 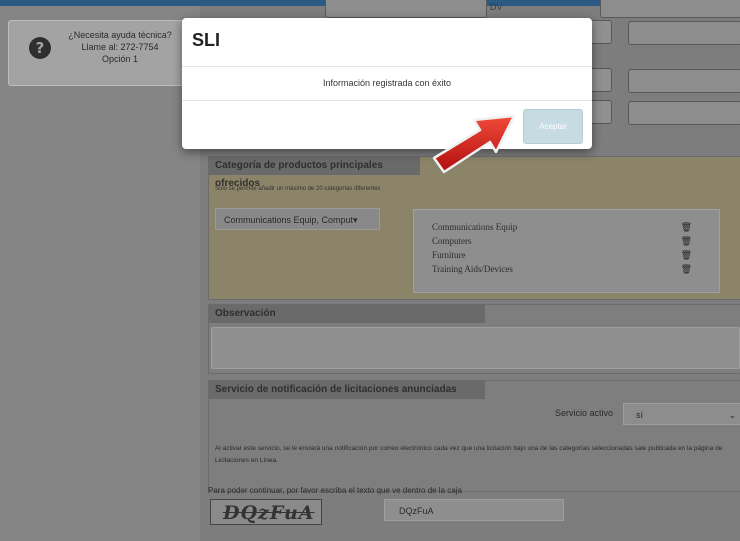 What do you see at coordinates (475, 348) in the screenshot?
I see `observation-textarea` at bounding box center [475, 348].